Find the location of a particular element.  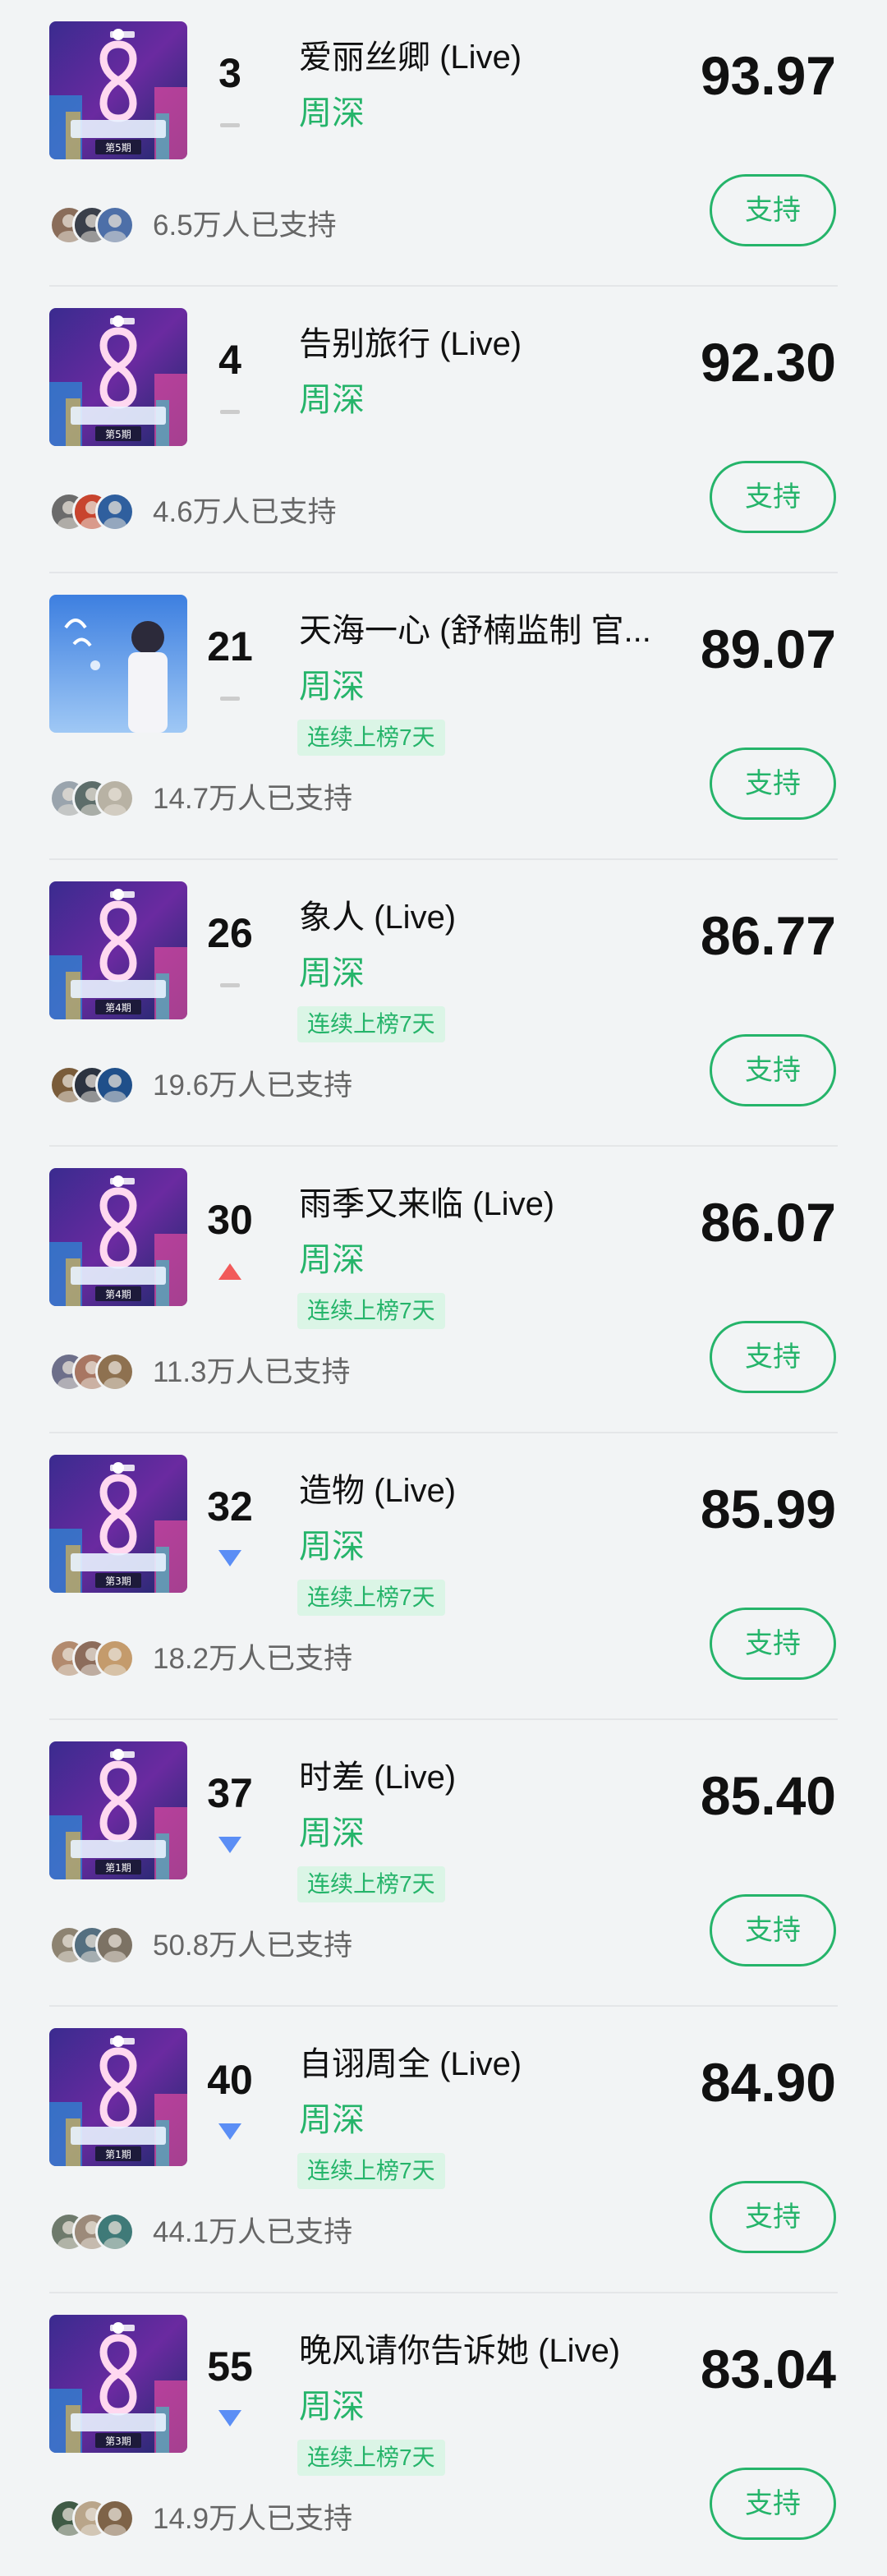

song-title: 告别旅行 (Live) is located at coordinates (484, 344).